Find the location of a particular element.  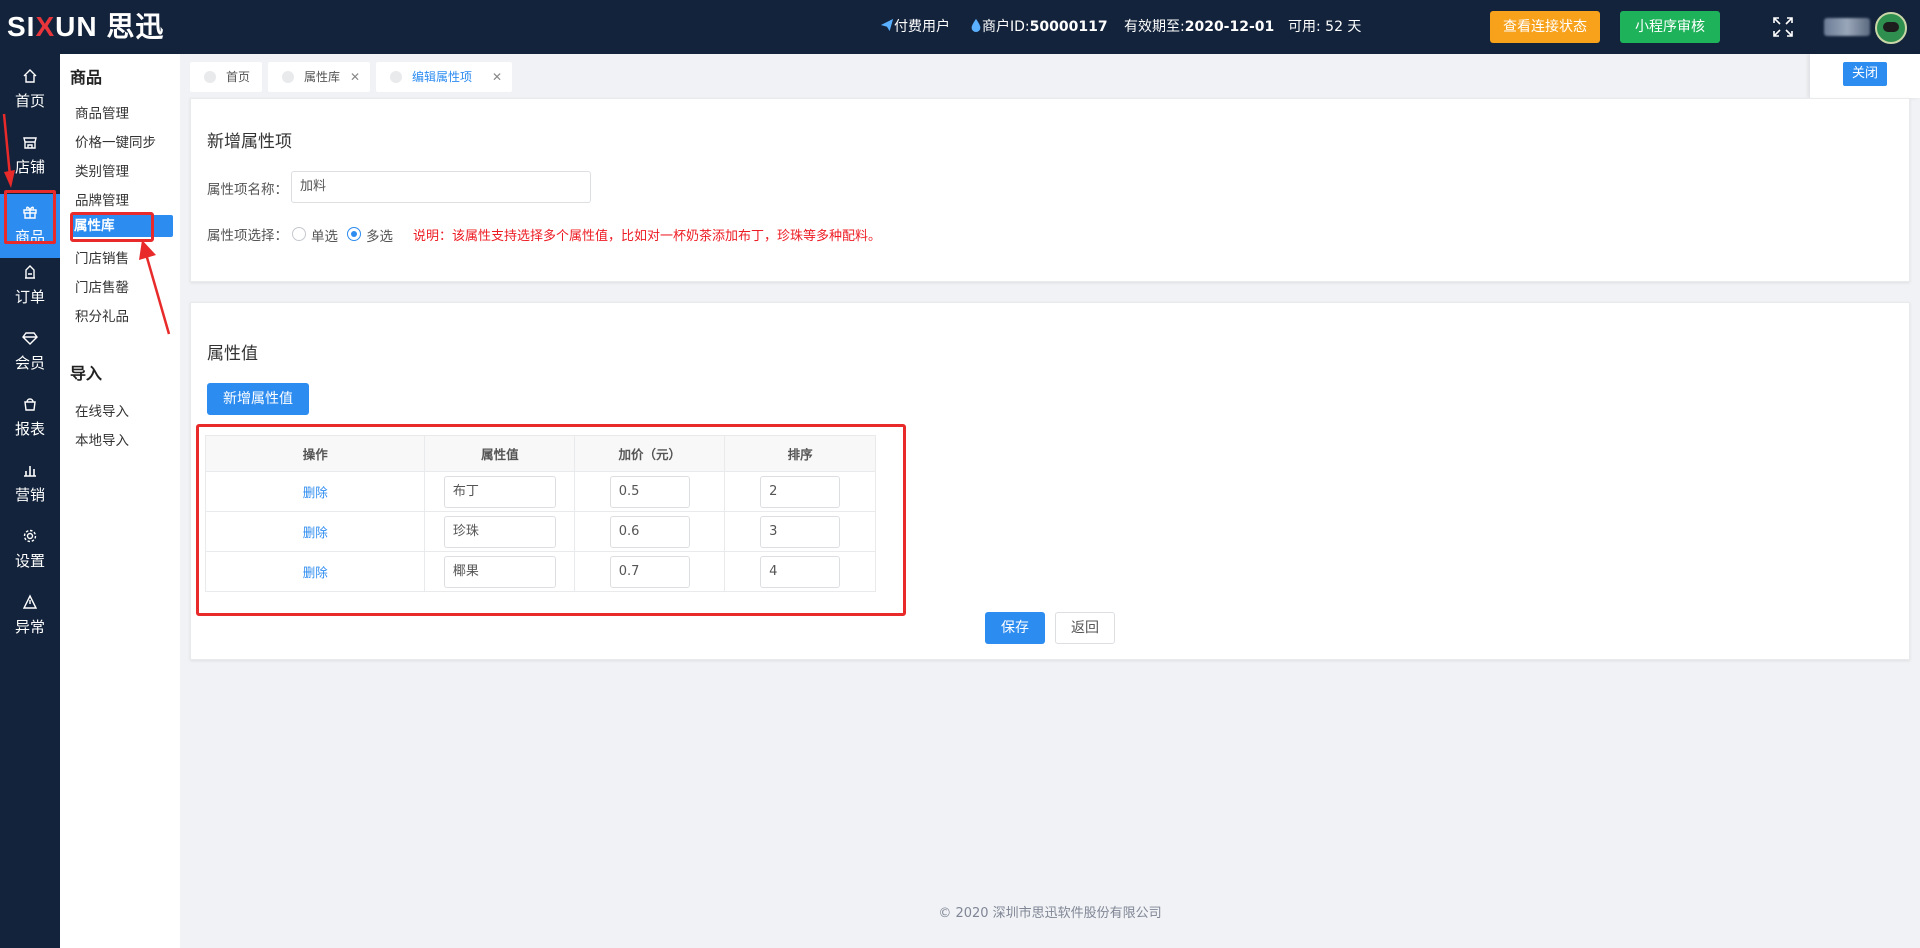

logo-cn-text: 思迅 is located at coordinates (135, 26).